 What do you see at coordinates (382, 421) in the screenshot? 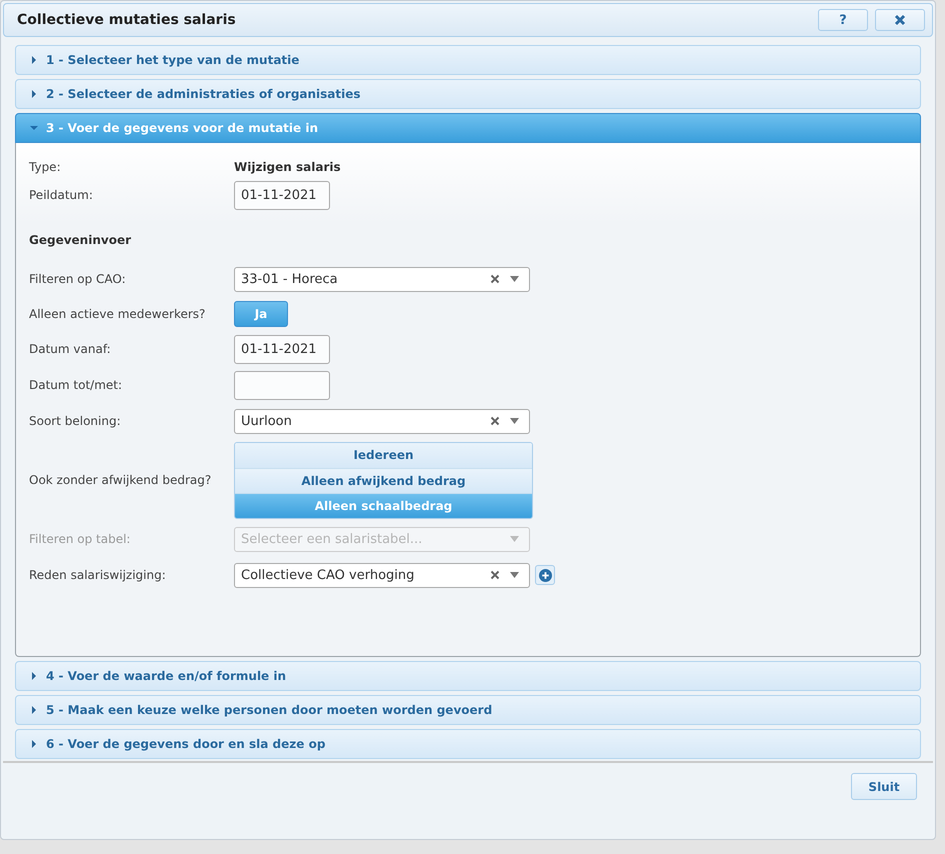
I see `dropdown-field: Uurloon` at bounding box center [382, 421].